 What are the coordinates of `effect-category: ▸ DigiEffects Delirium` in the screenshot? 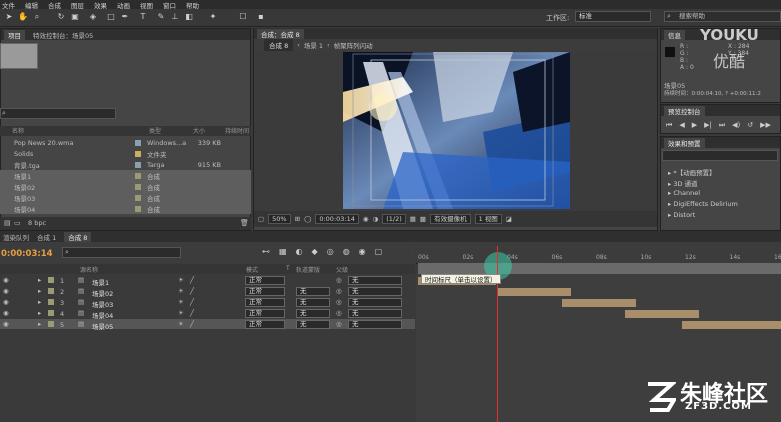 It's located at (703, 204).